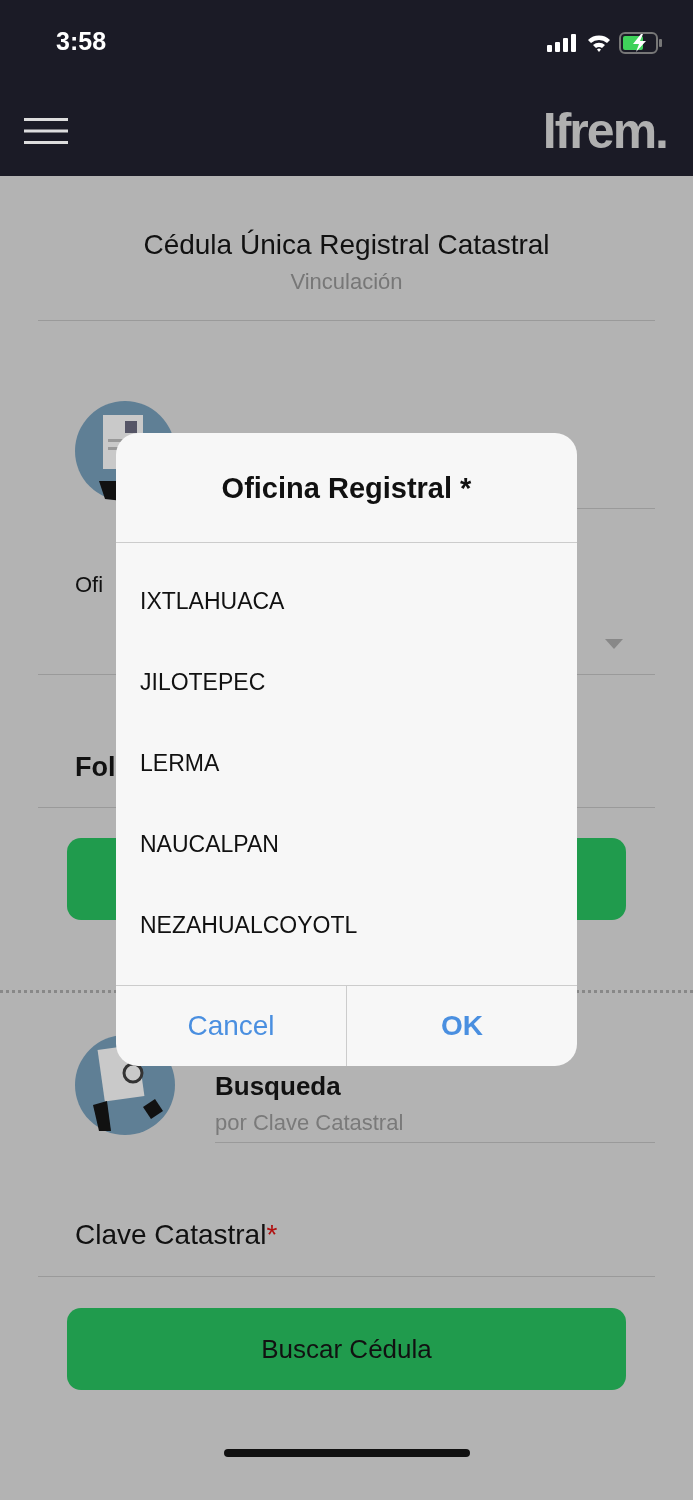  Describe the element at coordinates (346, 844) in the screenshot. I see `option-item: NAUCALPAN` at that location.